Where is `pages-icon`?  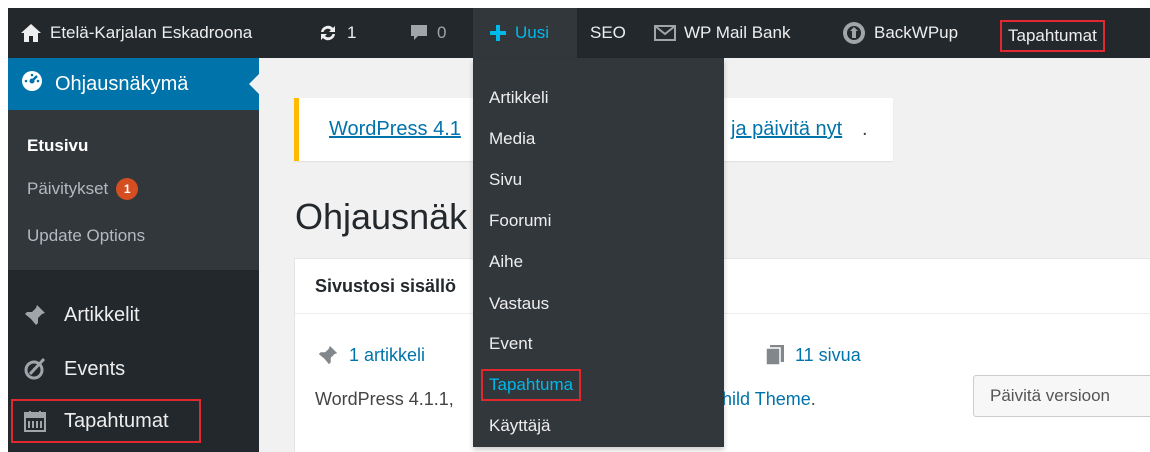
pages-icon is located at coordinates (775, 355).